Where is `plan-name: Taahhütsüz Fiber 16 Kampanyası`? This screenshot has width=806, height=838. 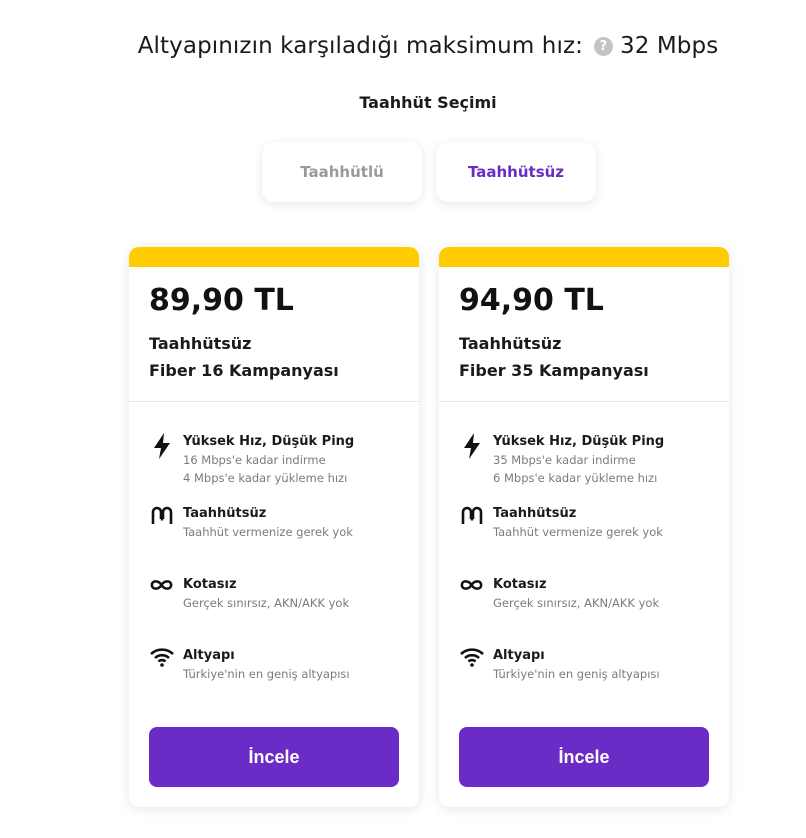 plan-name: Taahhütsüz Fiber 16 Kampanyası is located at coordinates (244, 357).